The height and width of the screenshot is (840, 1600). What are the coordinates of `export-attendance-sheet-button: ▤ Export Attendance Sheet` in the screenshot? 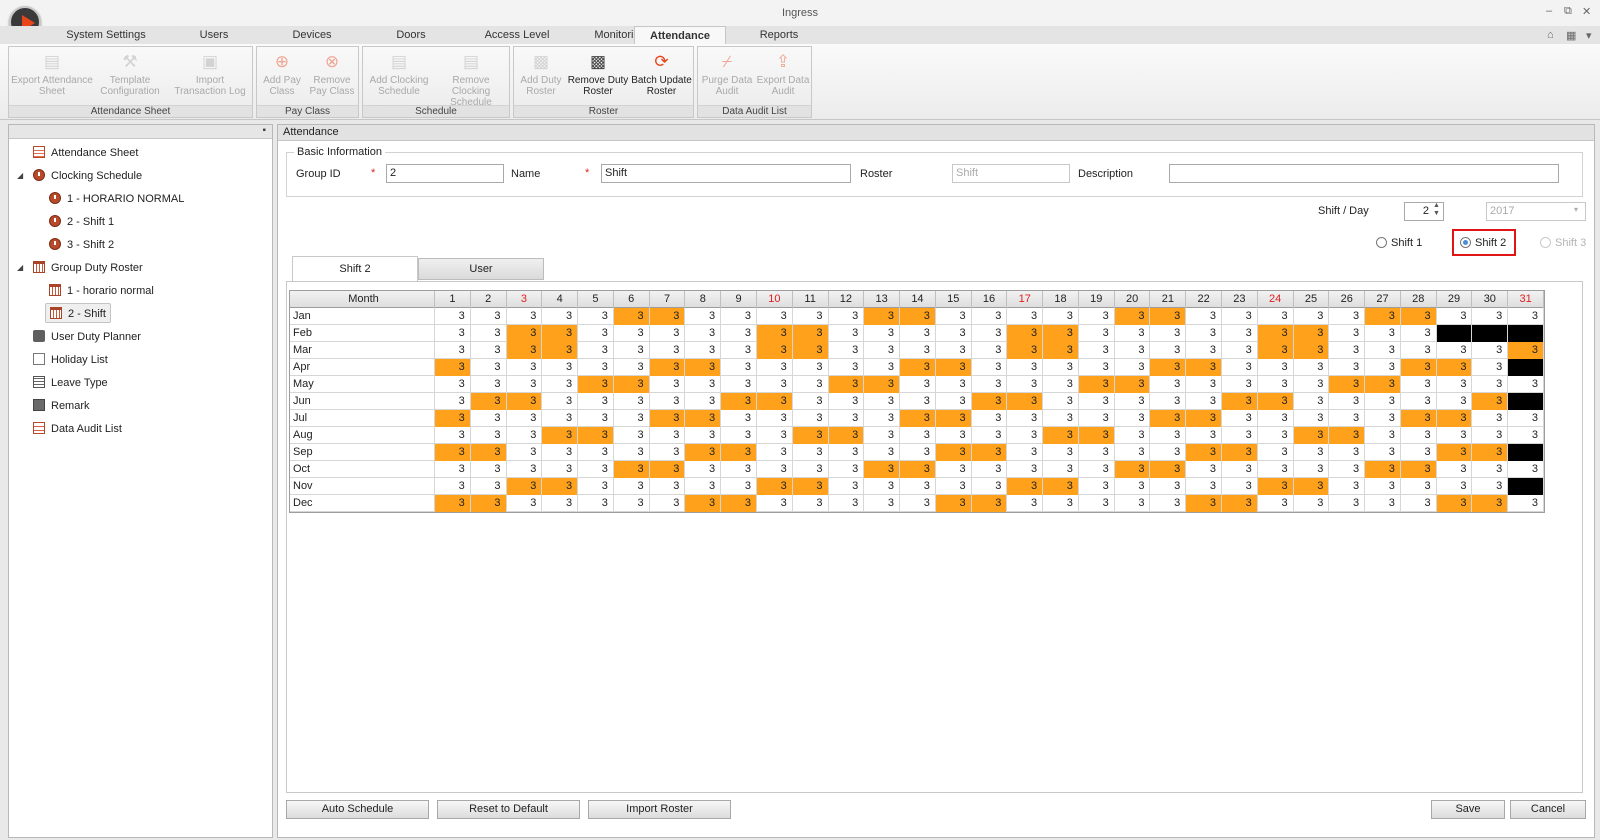 It's located at (52, 74).